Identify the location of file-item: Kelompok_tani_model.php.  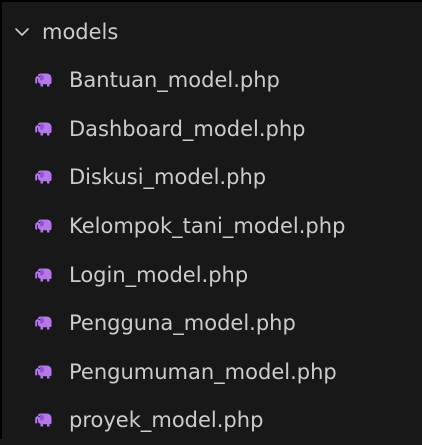
(212, 226).